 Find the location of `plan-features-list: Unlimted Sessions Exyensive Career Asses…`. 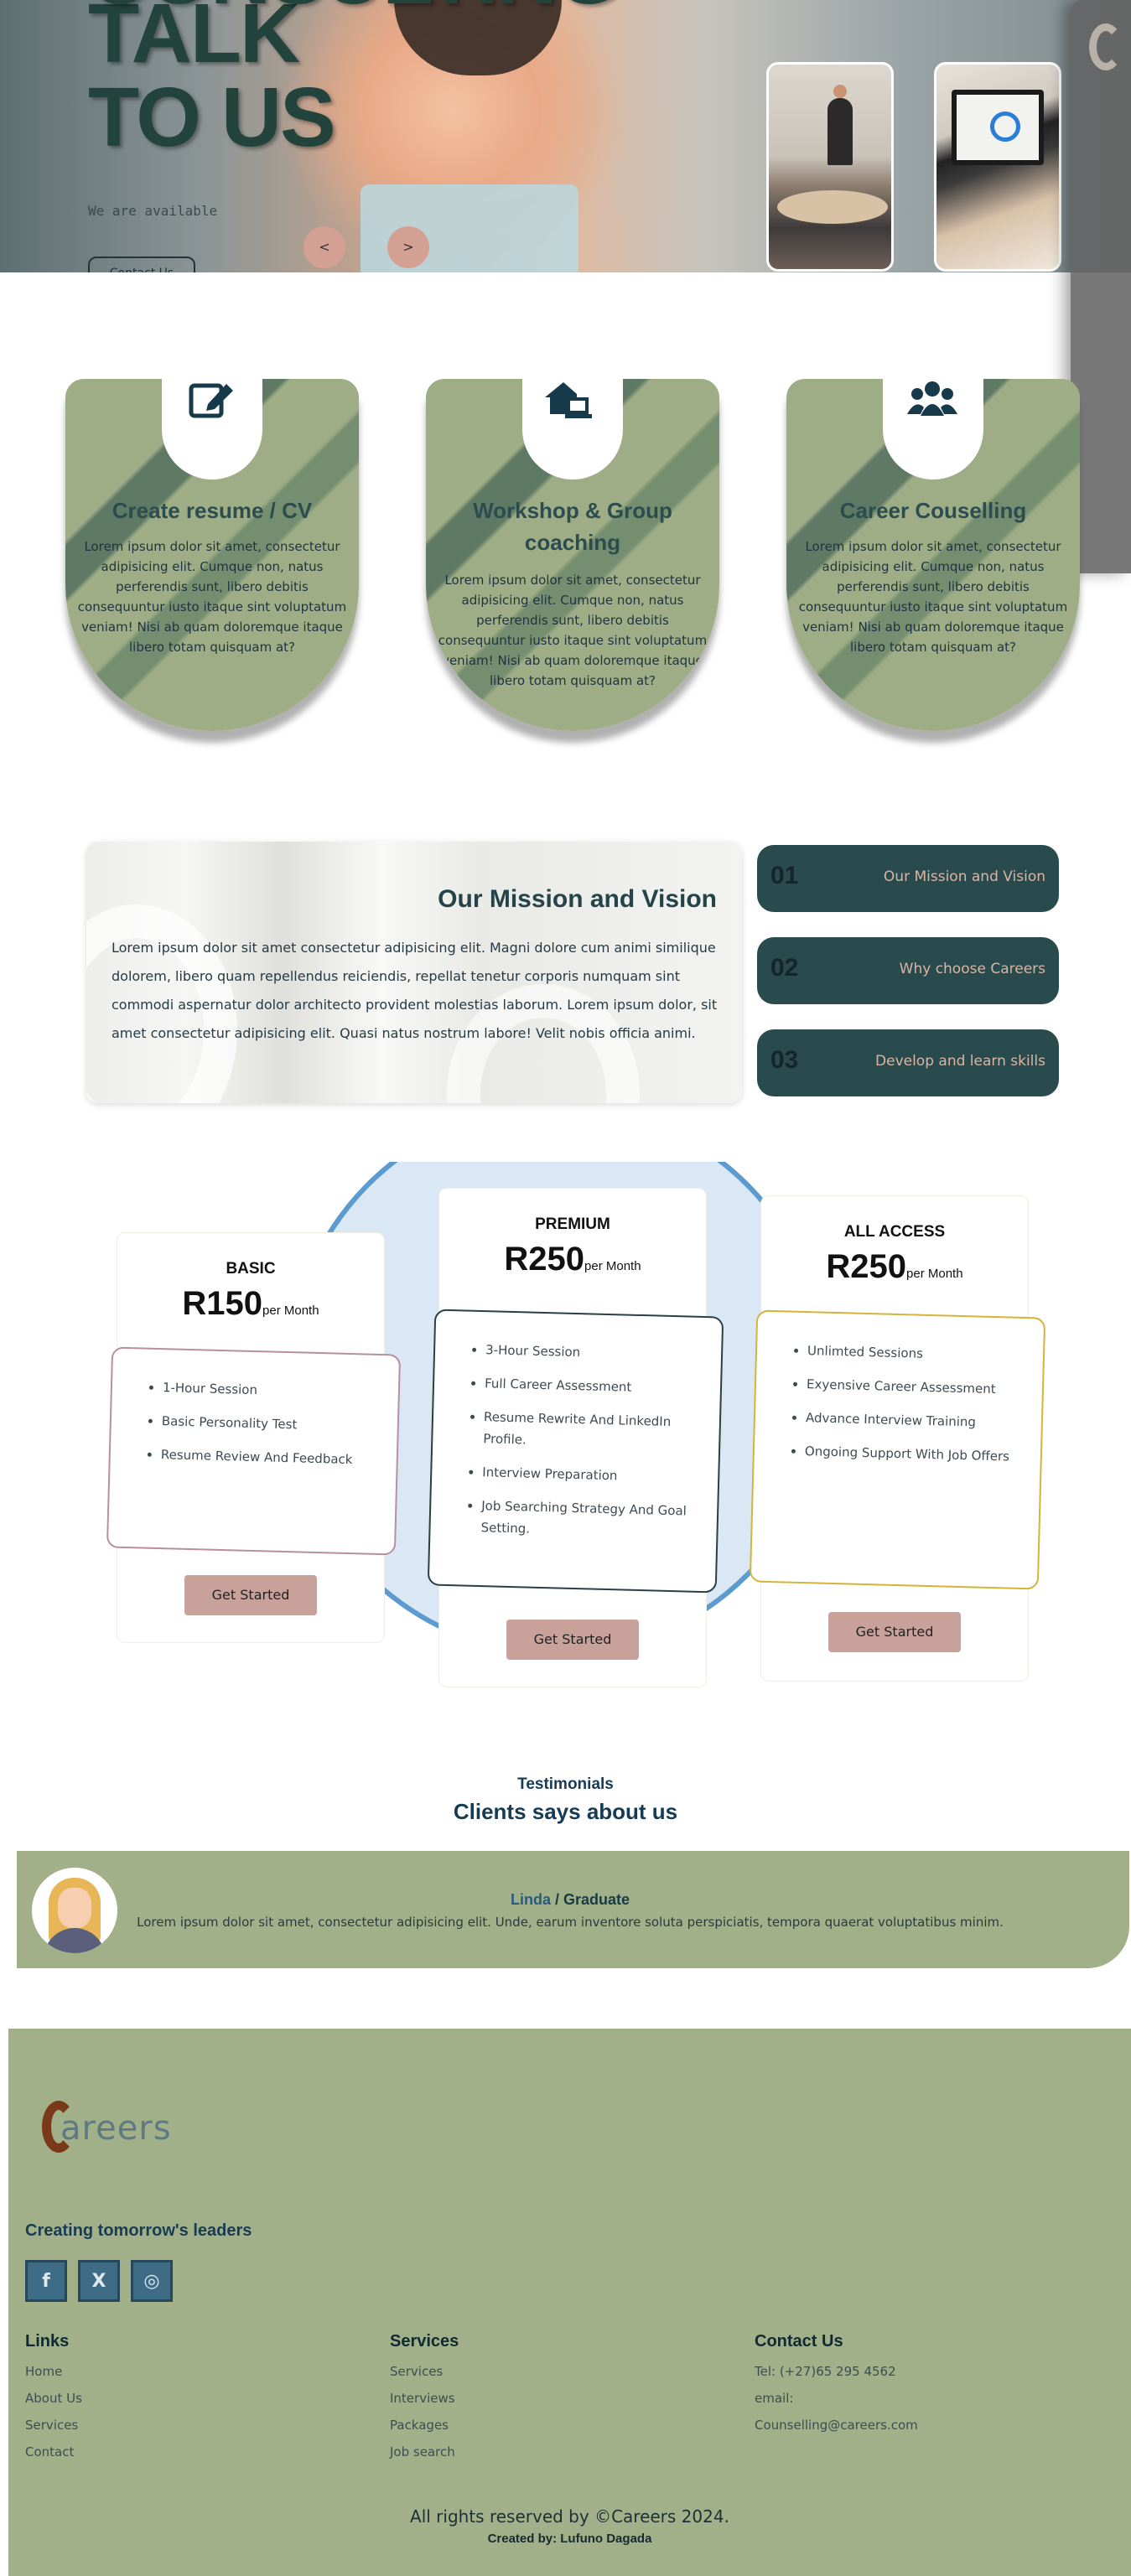

plan-features-list: Unlimted Sessions Exyensive Career Asses… is located at coordinates (897, 1449).